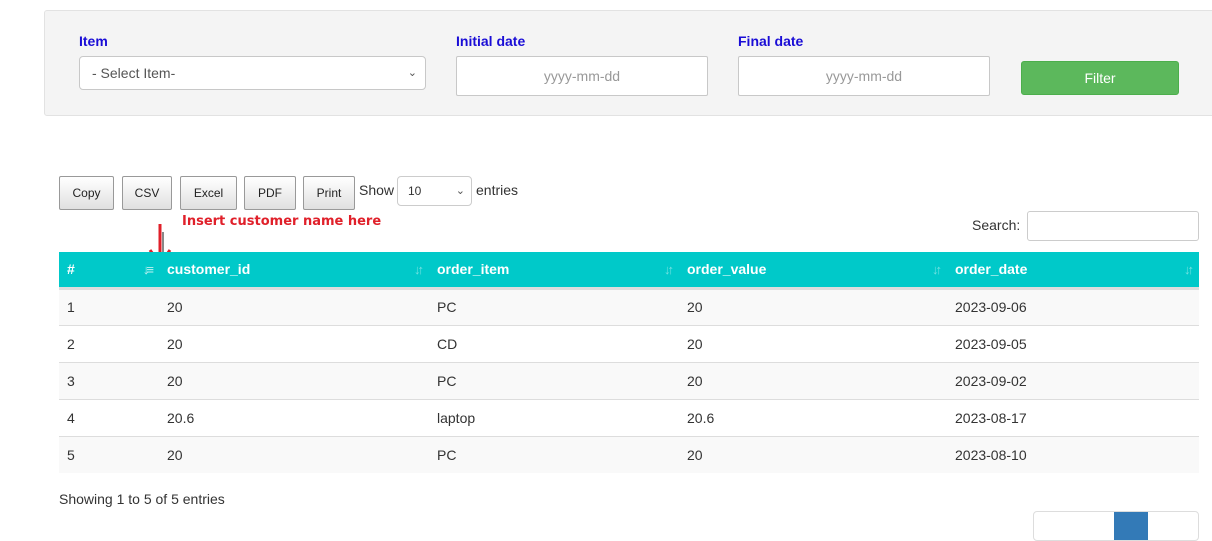 Image resolution: width=1212 pixels, height=541 pixels. Describe the element at coordinates (93, 41) in the screenshot. I see `item-label: Item` at that location.